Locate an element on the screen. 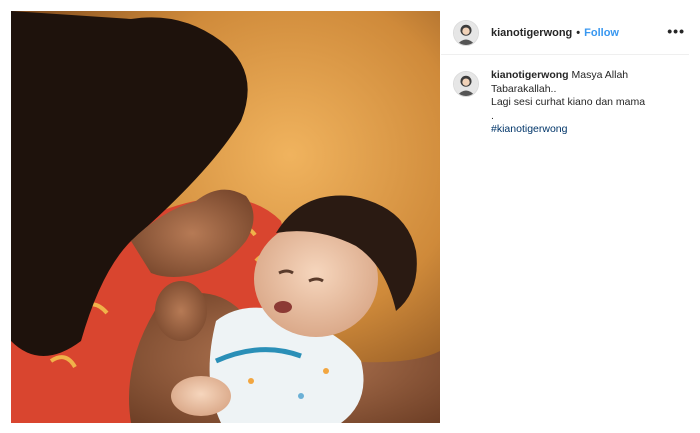 The height and width of the screenshot is (433, 700). post-header: kianotigerwong • Follow ••• is located at coordinates (565, 33).